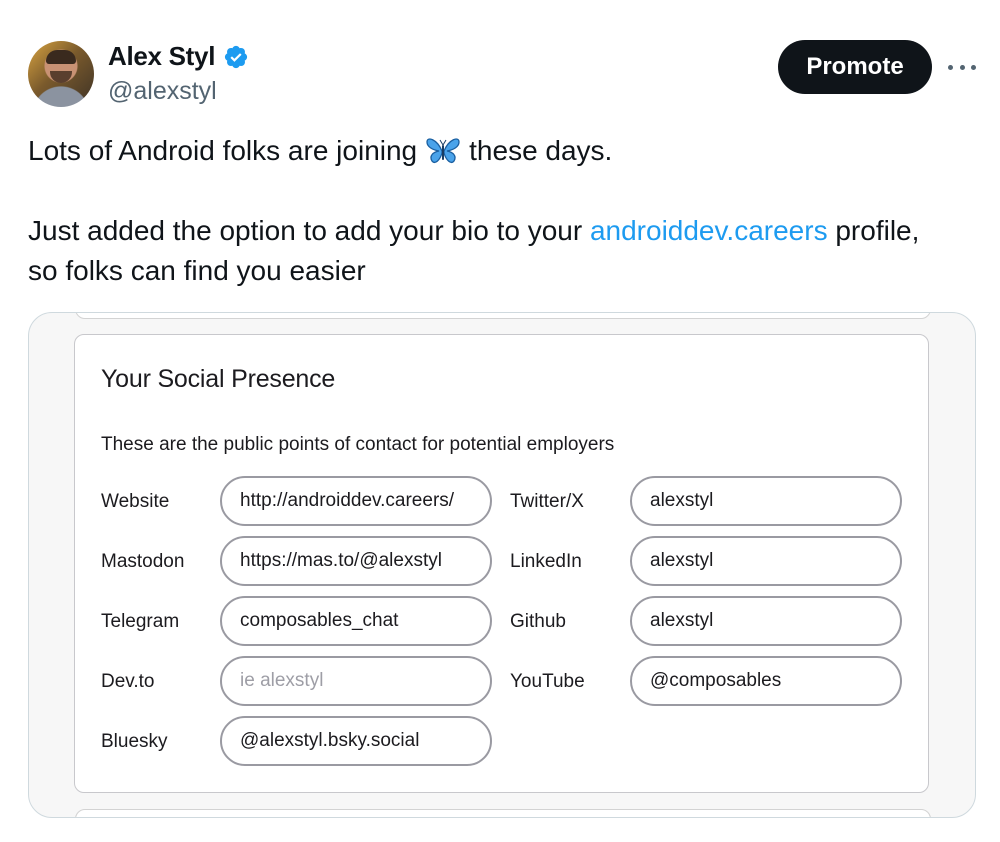 Image resolution: width=1000 pixels, height=842 pixels. I want to click on twitter-input, so click(766, 501).